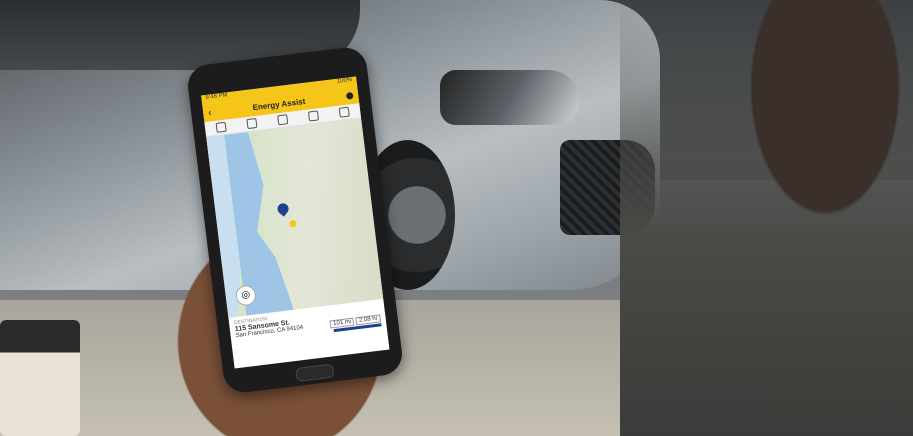 This screenshot has width=913, height=436. What do you see at coordinates (510, 97) in the screenshot?
I see `car-headlight` at bounding box center [510, 97].